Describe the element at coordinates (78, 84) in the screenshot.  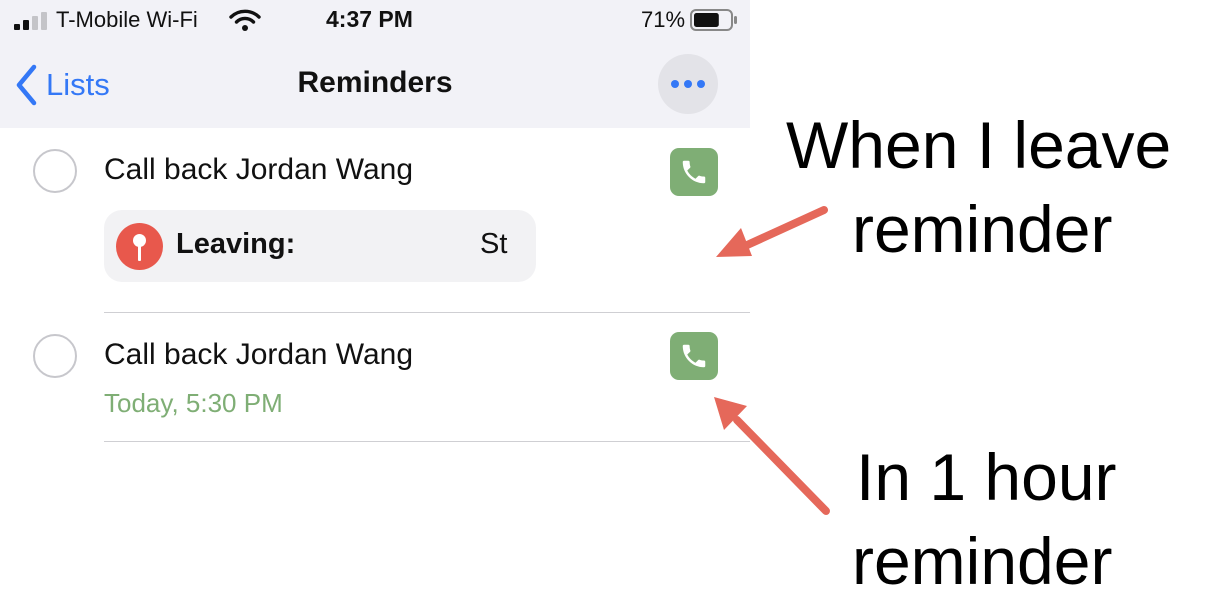
I see `back-button-label: Lists` at that location.